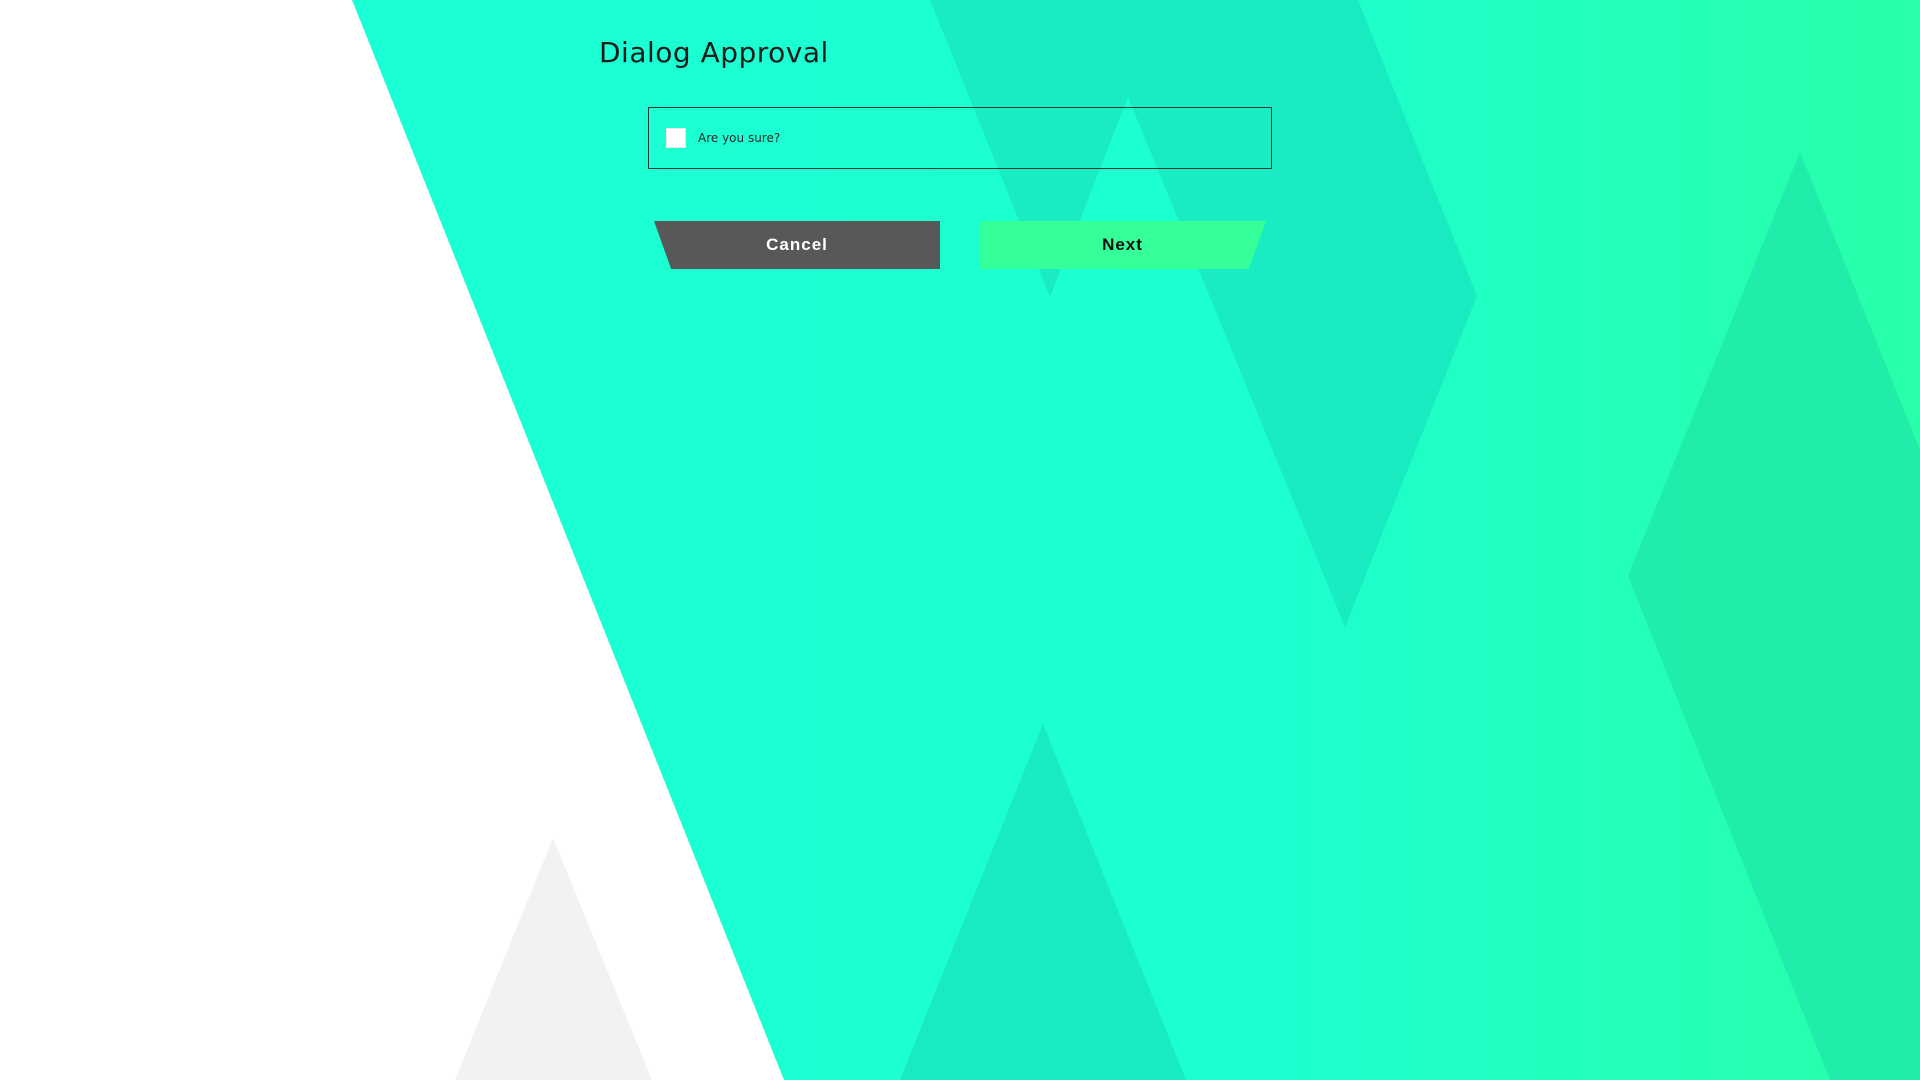 The height and width of the screenshot is (1080, 1920). What do you see at coordinates (553, 959) in the screenshot?
I see `background-shape` at bounding box center [553, 959].